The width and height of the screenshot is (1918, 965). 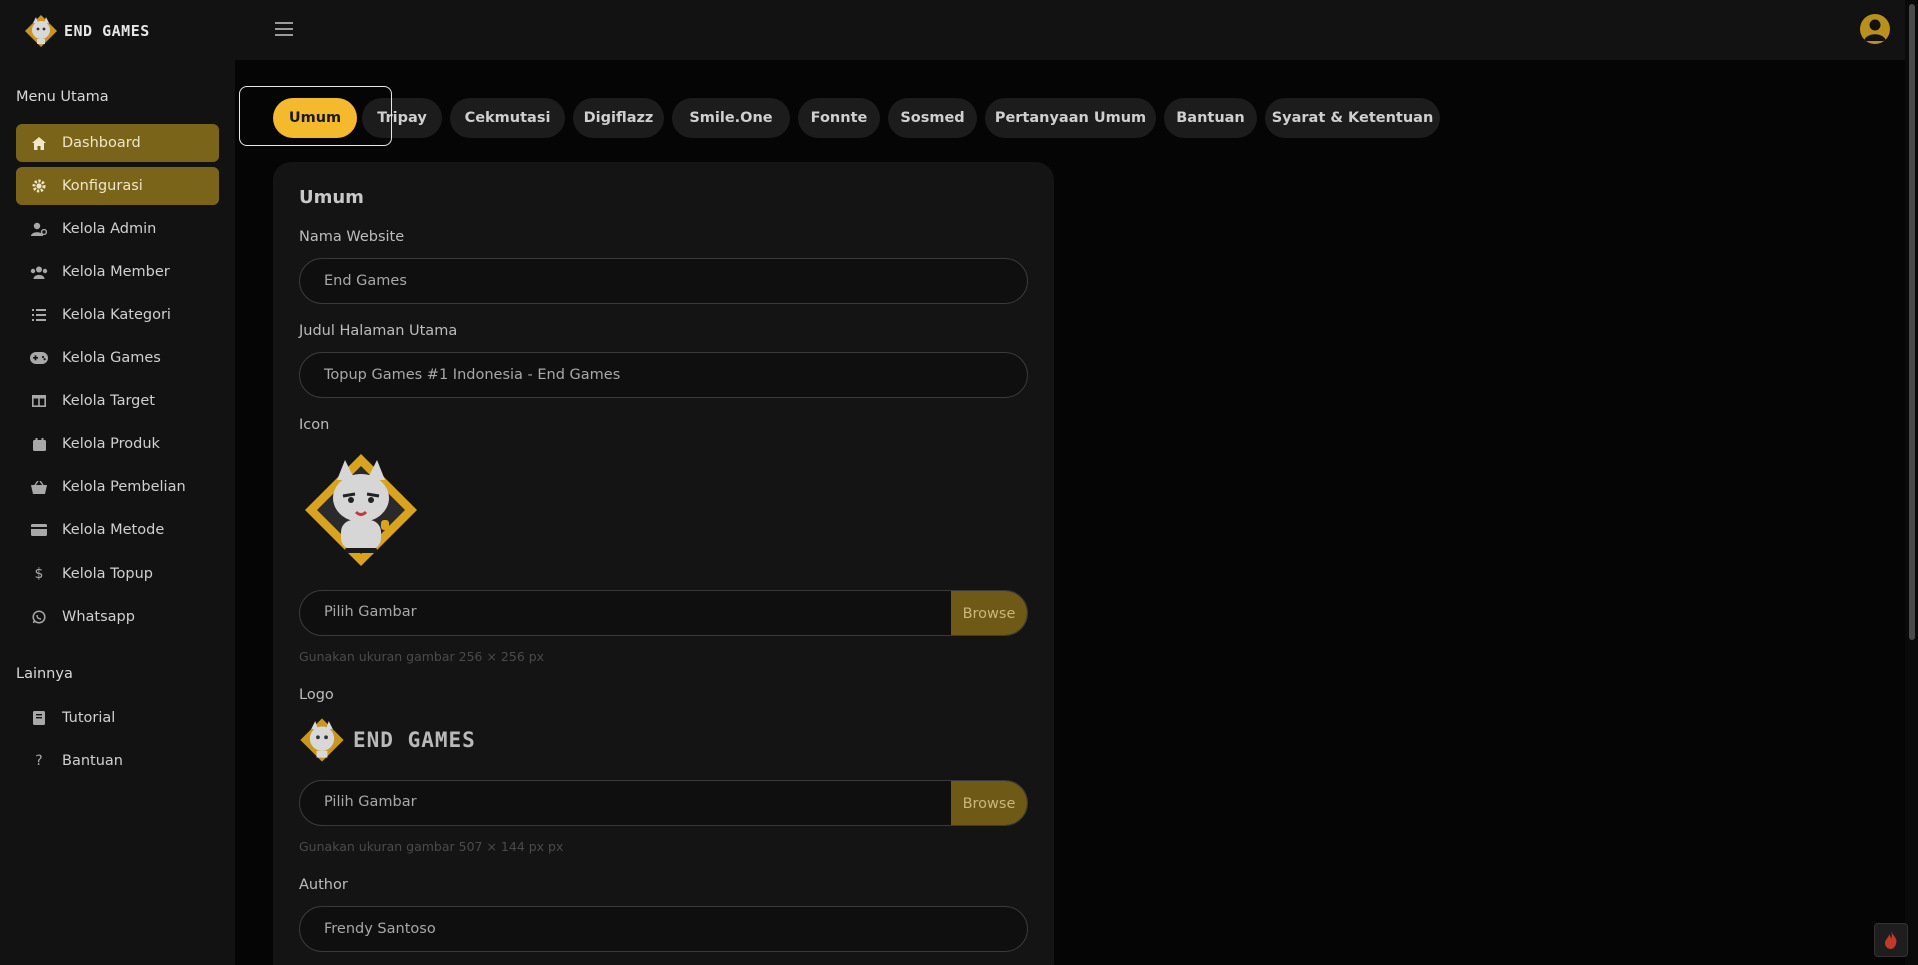 What do you see at coordinates (370, 802) in the screenshot?
I see `logo-file-placeholder: Pilih Gambar` at bounding box center [370, 802].